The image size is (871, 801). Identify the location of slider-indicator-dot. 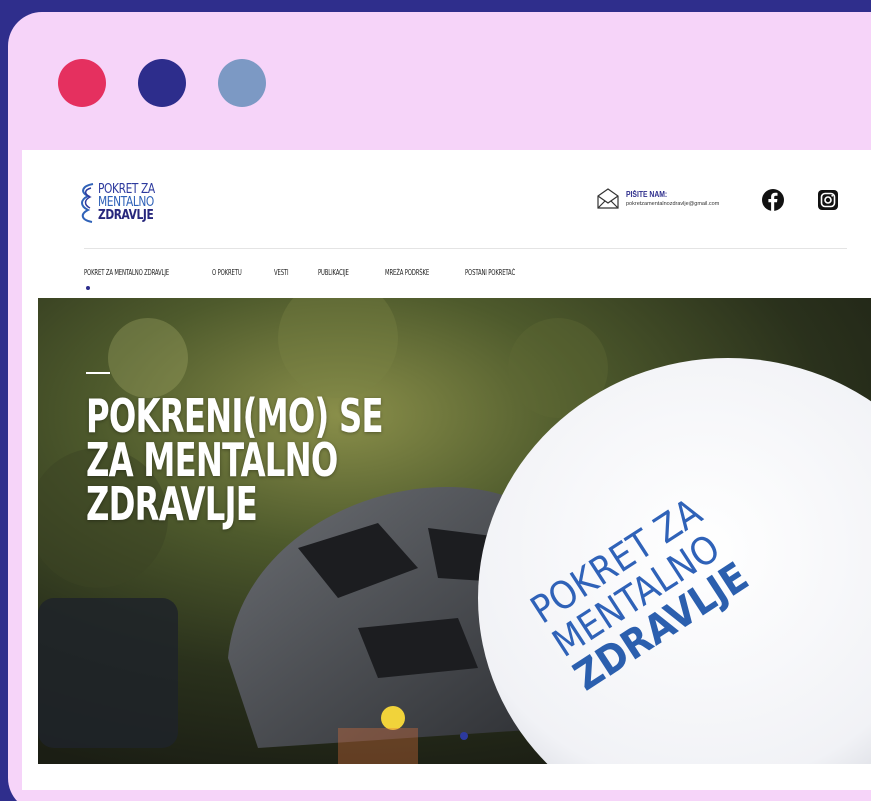
(464, 736).